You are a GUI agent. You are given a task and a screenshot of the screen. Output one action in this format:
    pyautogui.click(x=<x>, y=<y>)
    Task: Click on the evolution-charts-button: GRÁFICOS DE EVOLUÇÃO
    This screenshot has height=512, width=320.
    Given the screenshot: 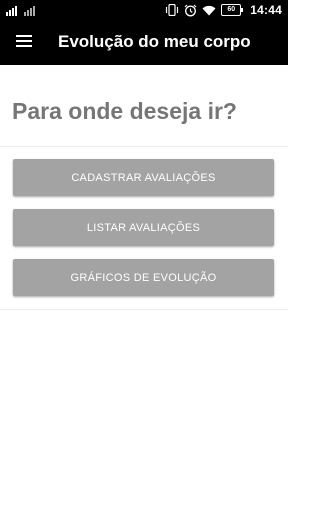 What is the action you would take?
    pyautogui.click(x=143, y=277)
    